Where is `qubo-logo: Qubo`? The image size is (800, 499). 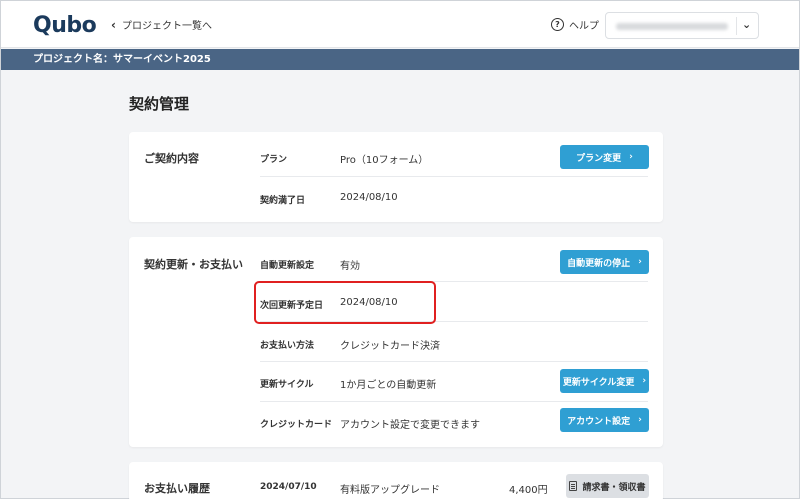
qubo-logo: Qubo is located at coordinates (65, 25).